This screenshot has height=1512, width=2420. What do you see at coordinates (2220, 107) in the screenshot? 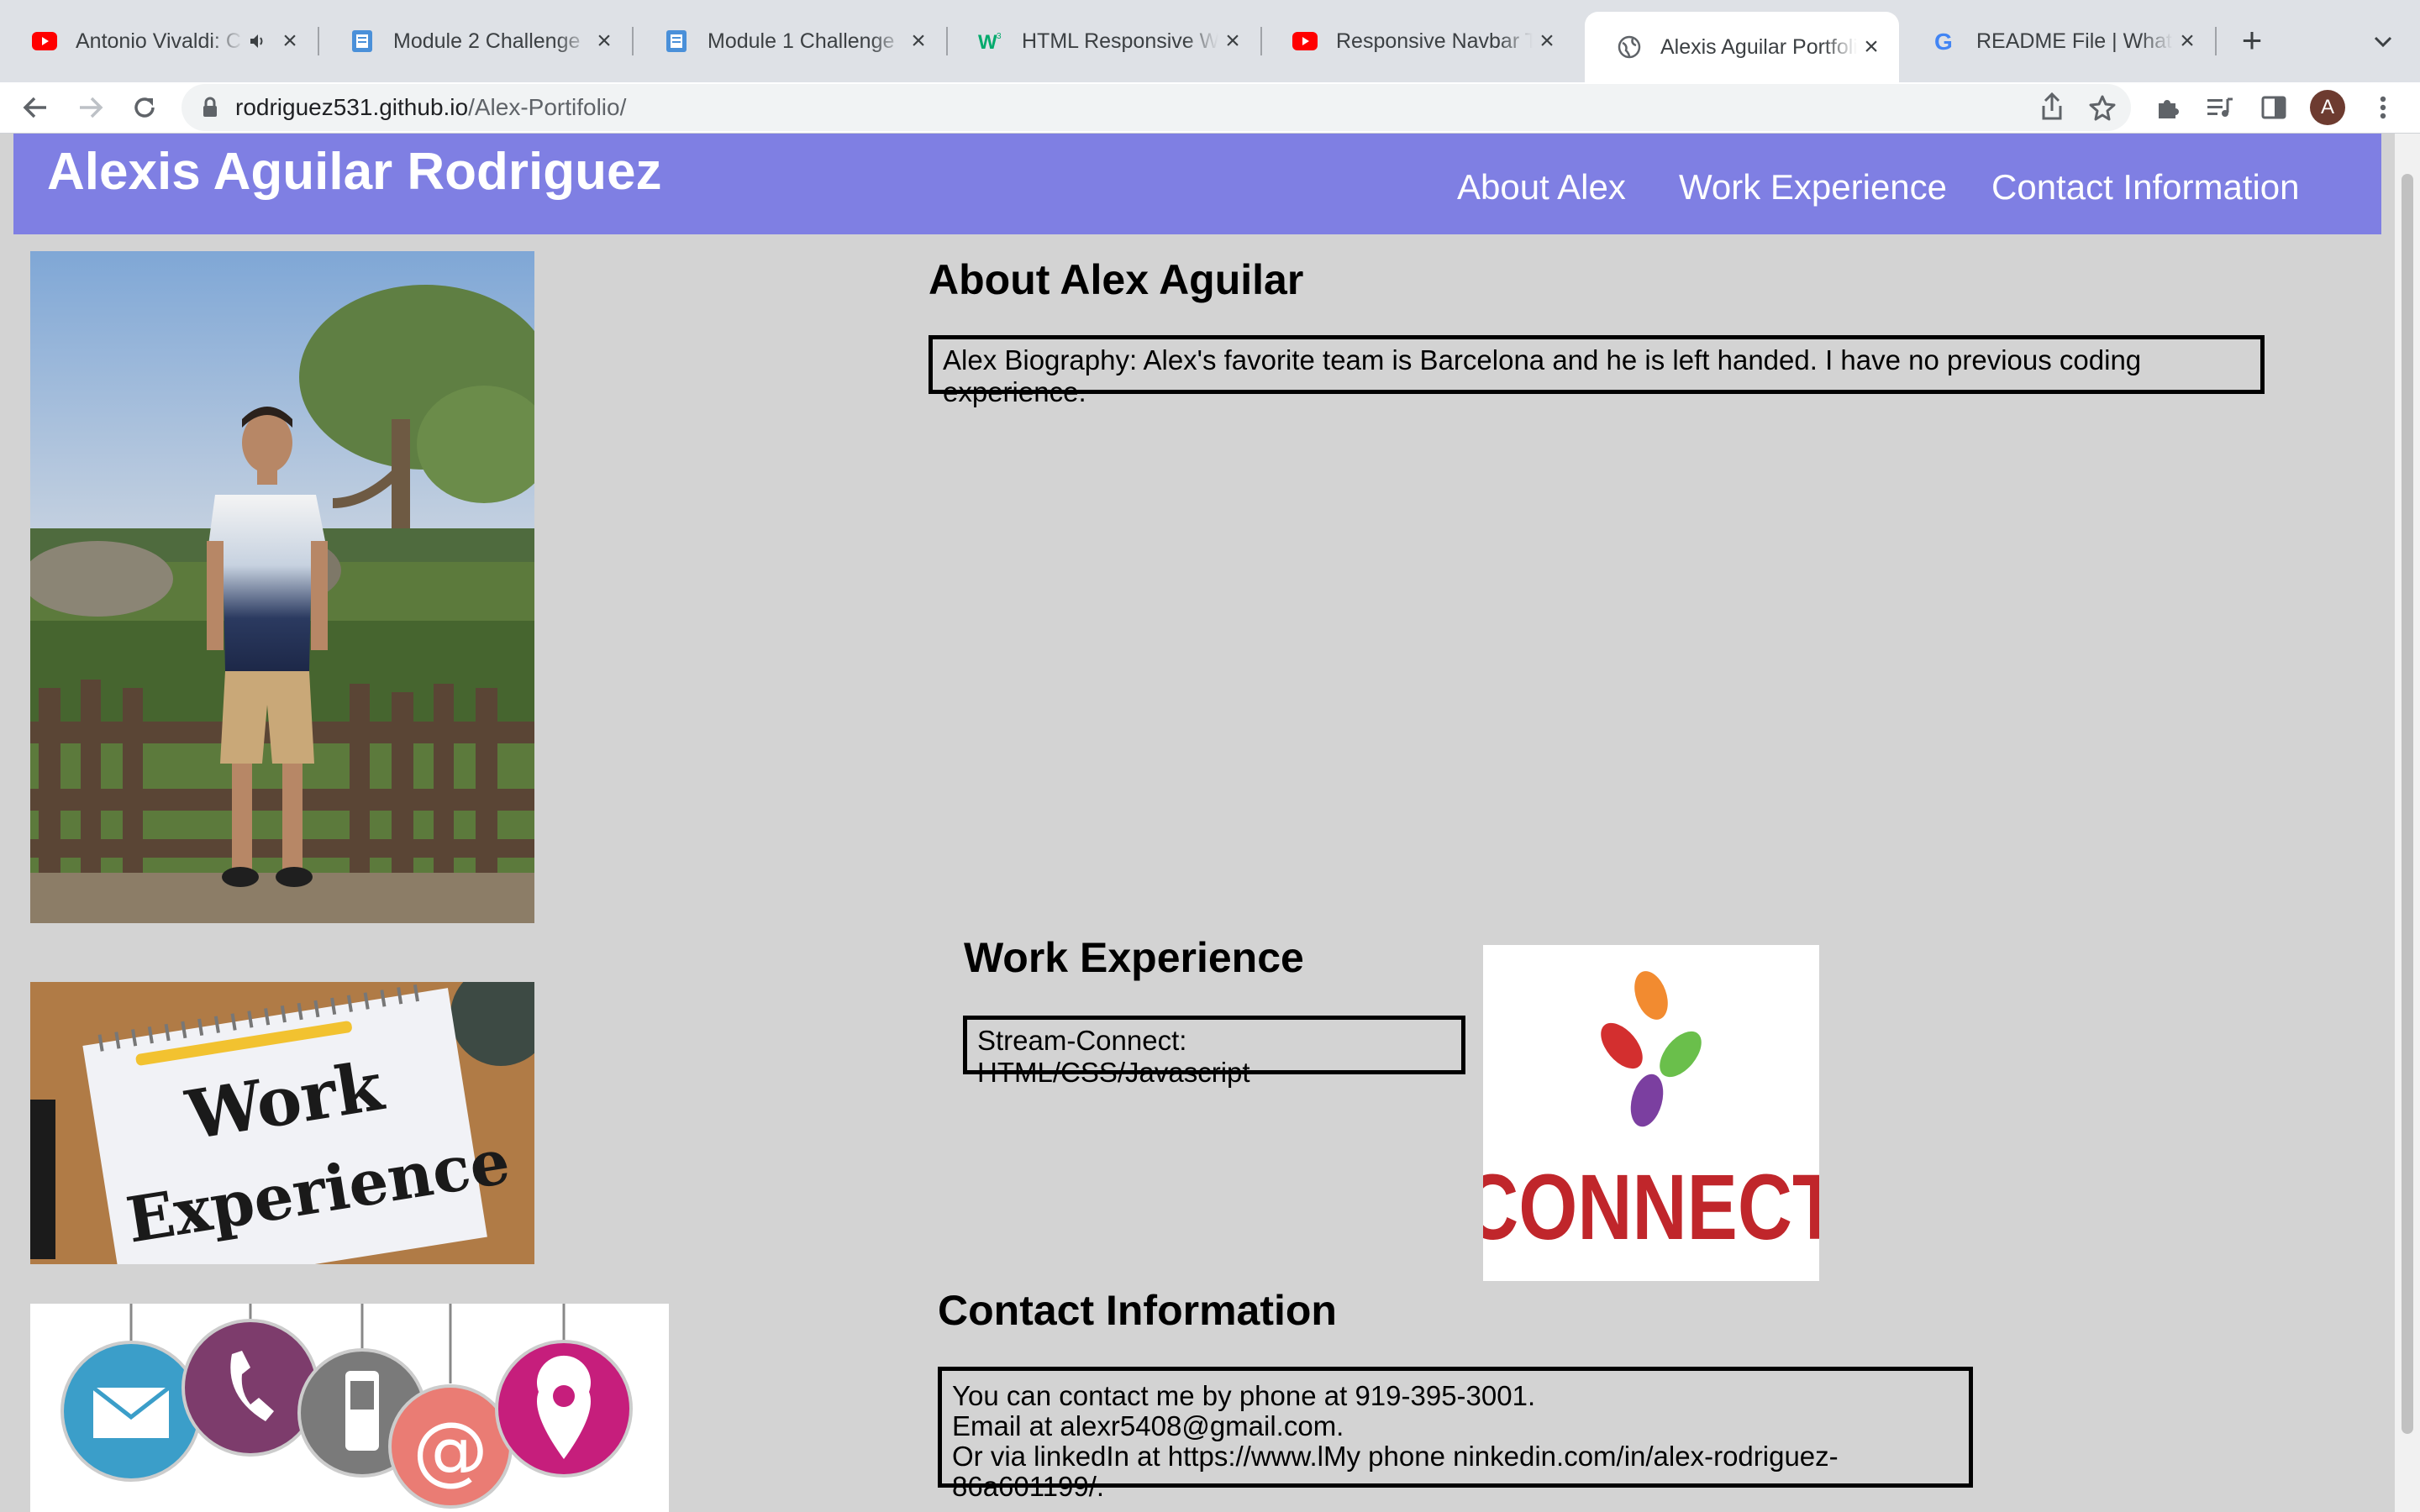
I see `media-control-icon` at bounding box center [2220, 107].